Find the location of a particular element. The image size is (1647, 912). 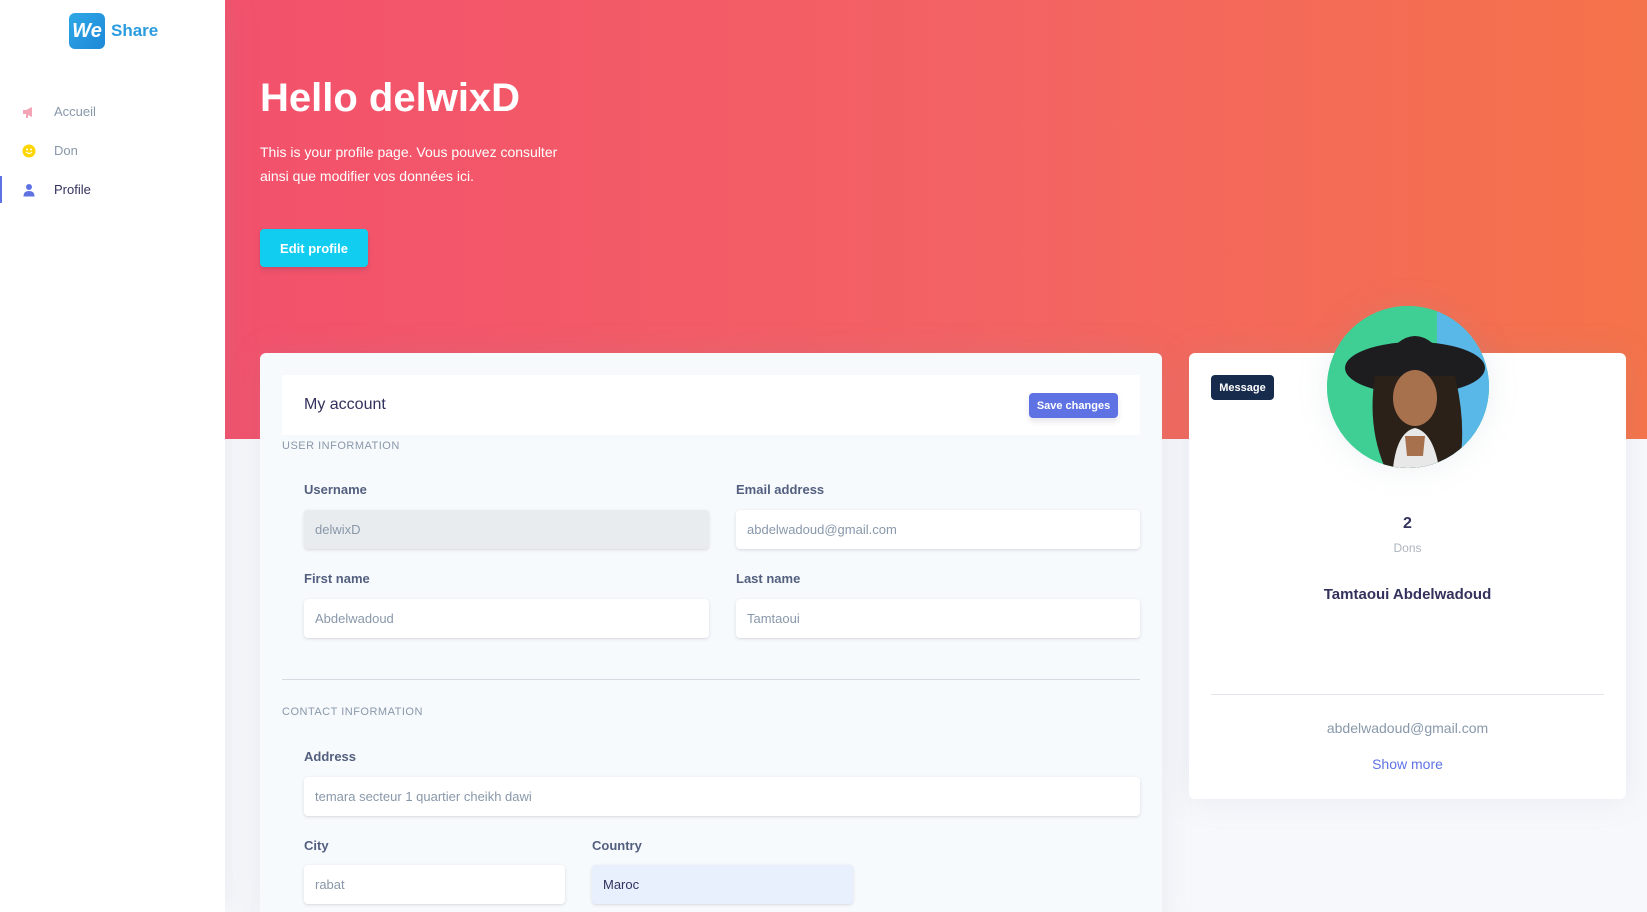

address-label: Address is located at coordinates (330, 756).